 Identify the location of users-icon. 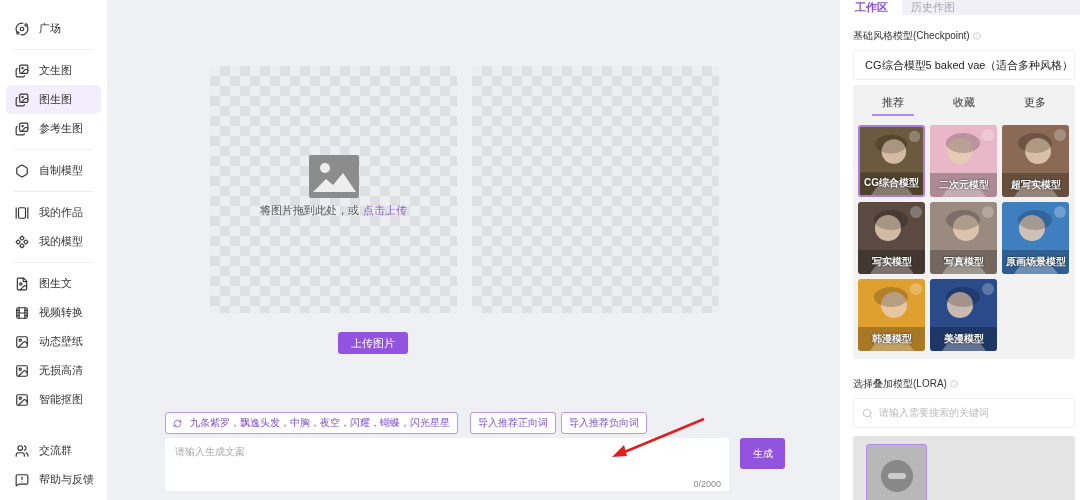
(22, 450).